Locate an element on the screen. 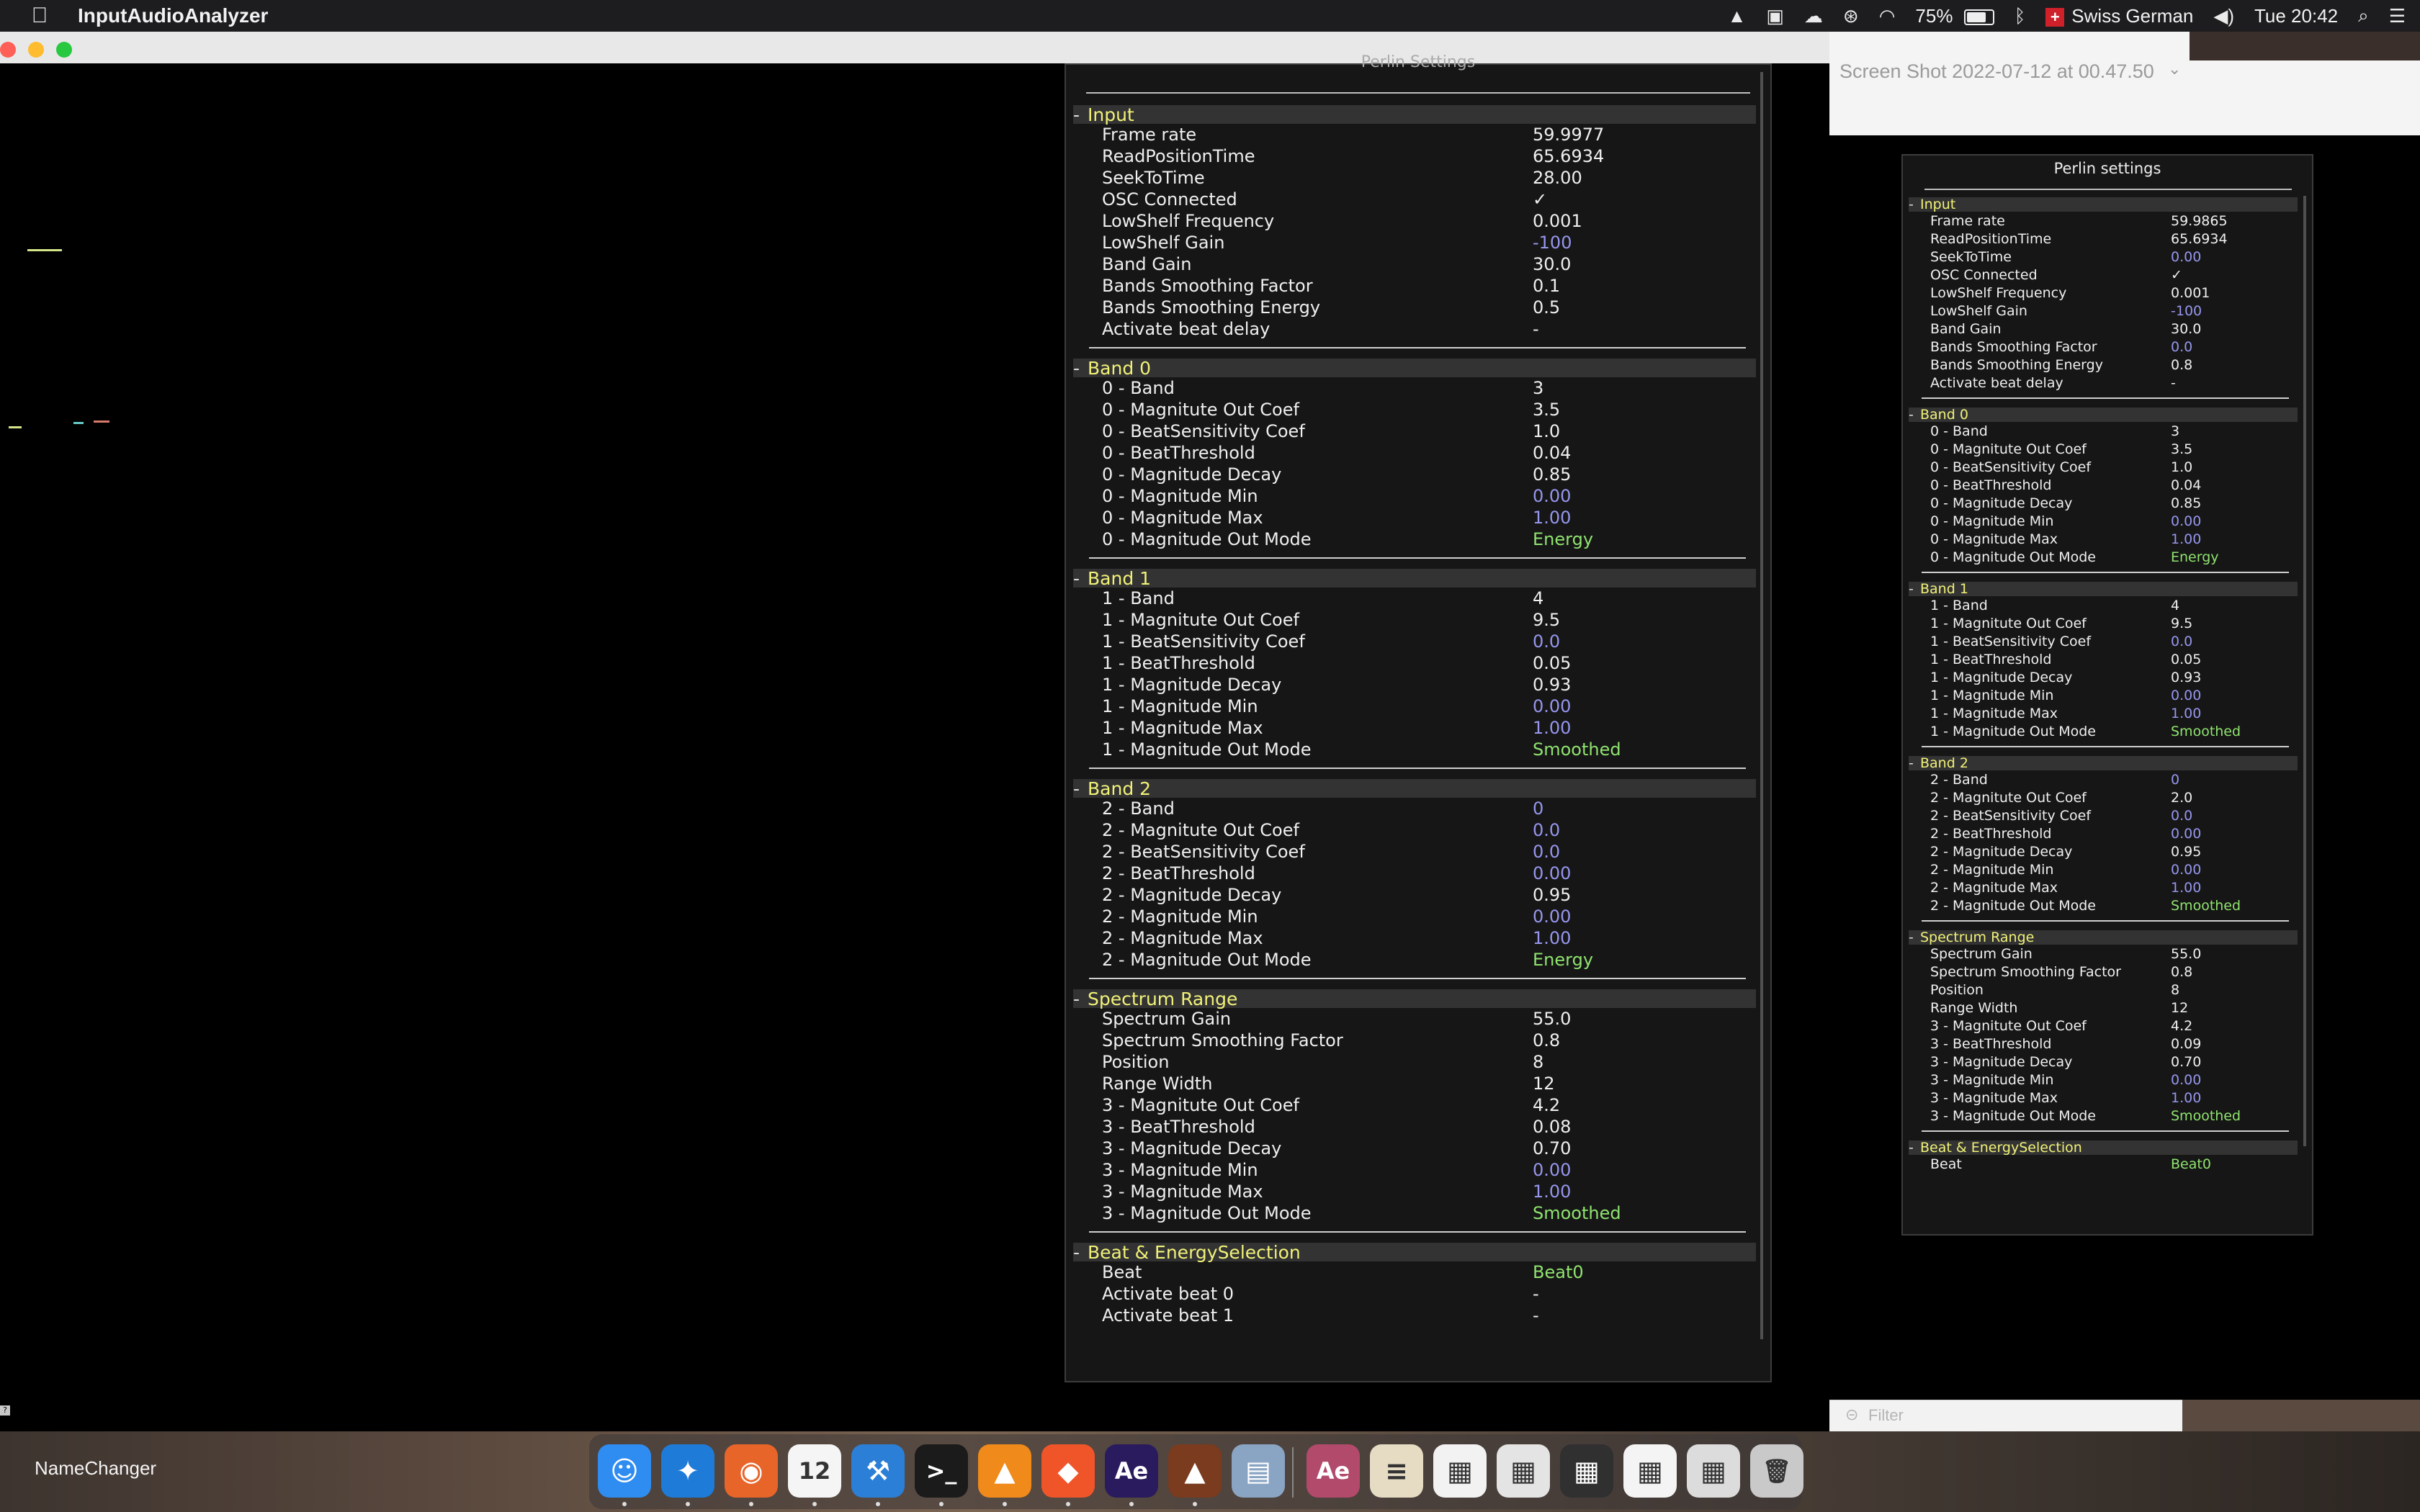  after-effects-icon: Ae is located at coordinates (1131, 1471).